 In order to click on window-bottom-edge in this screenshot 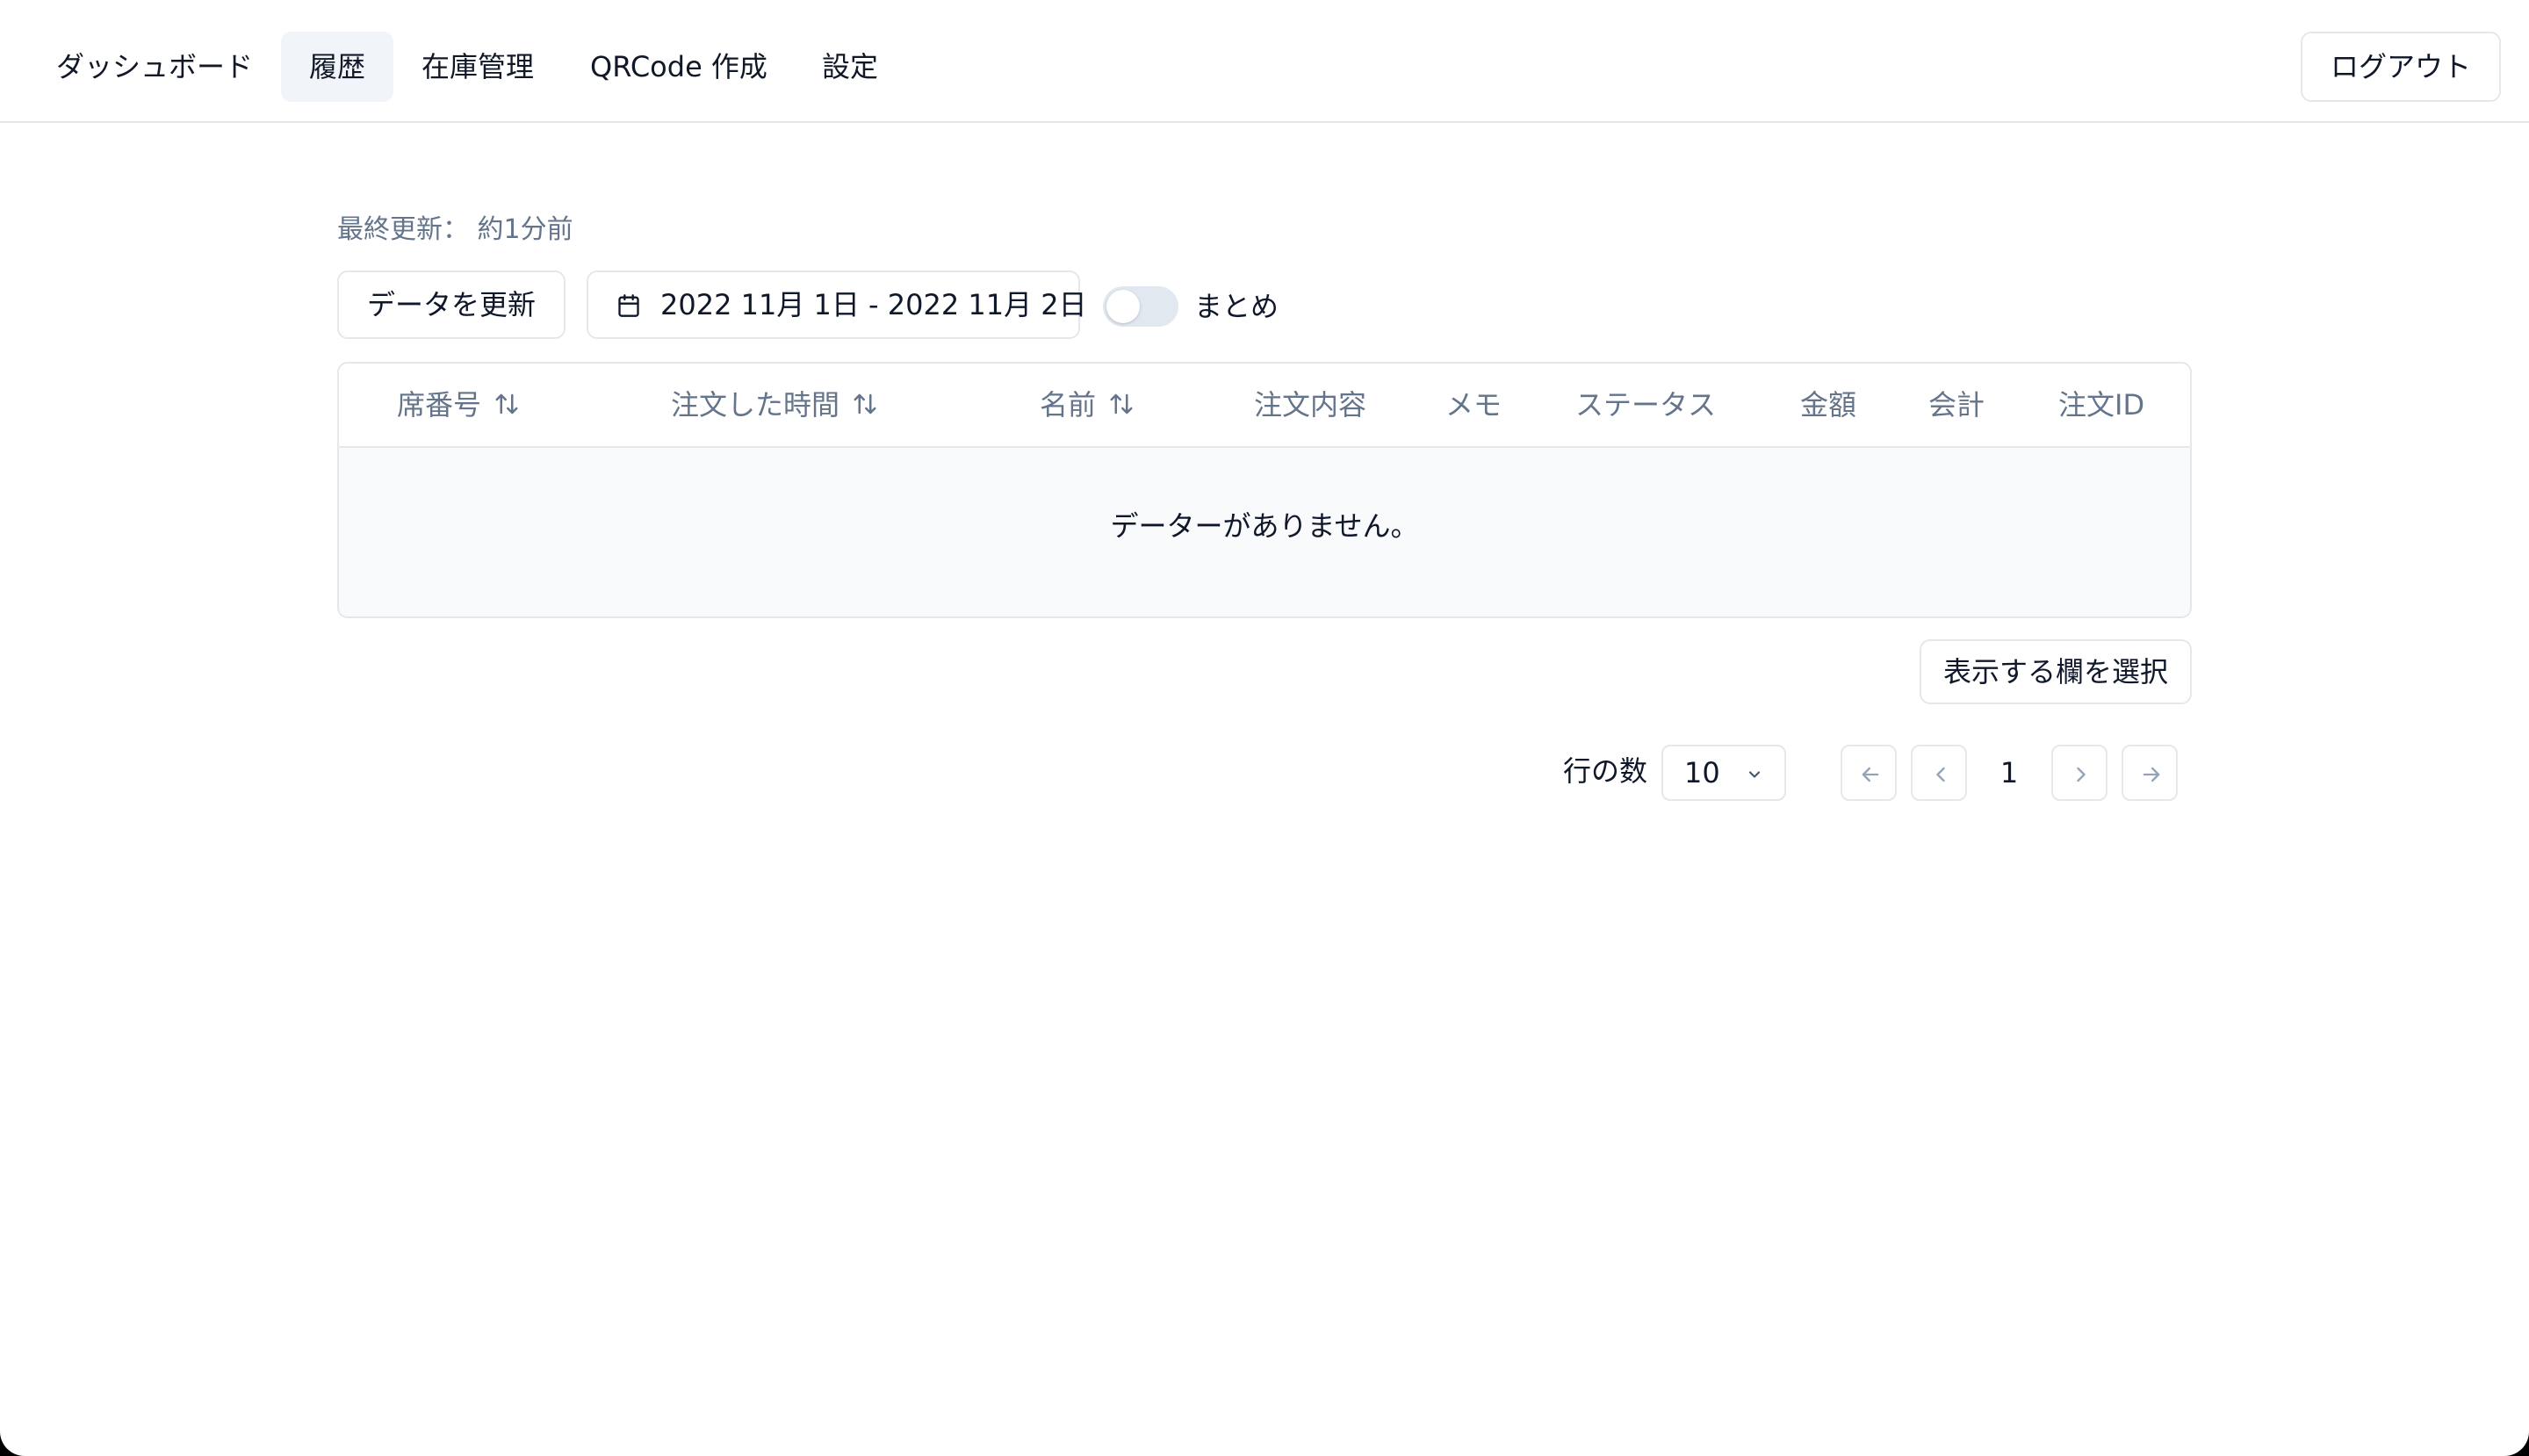, I will do `click(1265, 1431)`.